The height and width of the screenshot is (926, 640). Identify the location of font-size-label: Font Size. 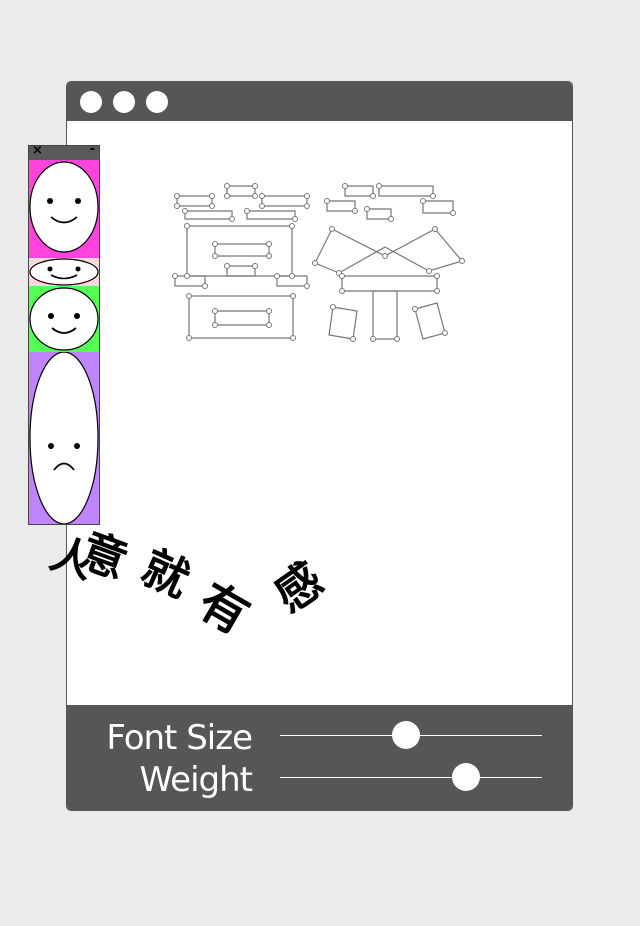
(179, 738).